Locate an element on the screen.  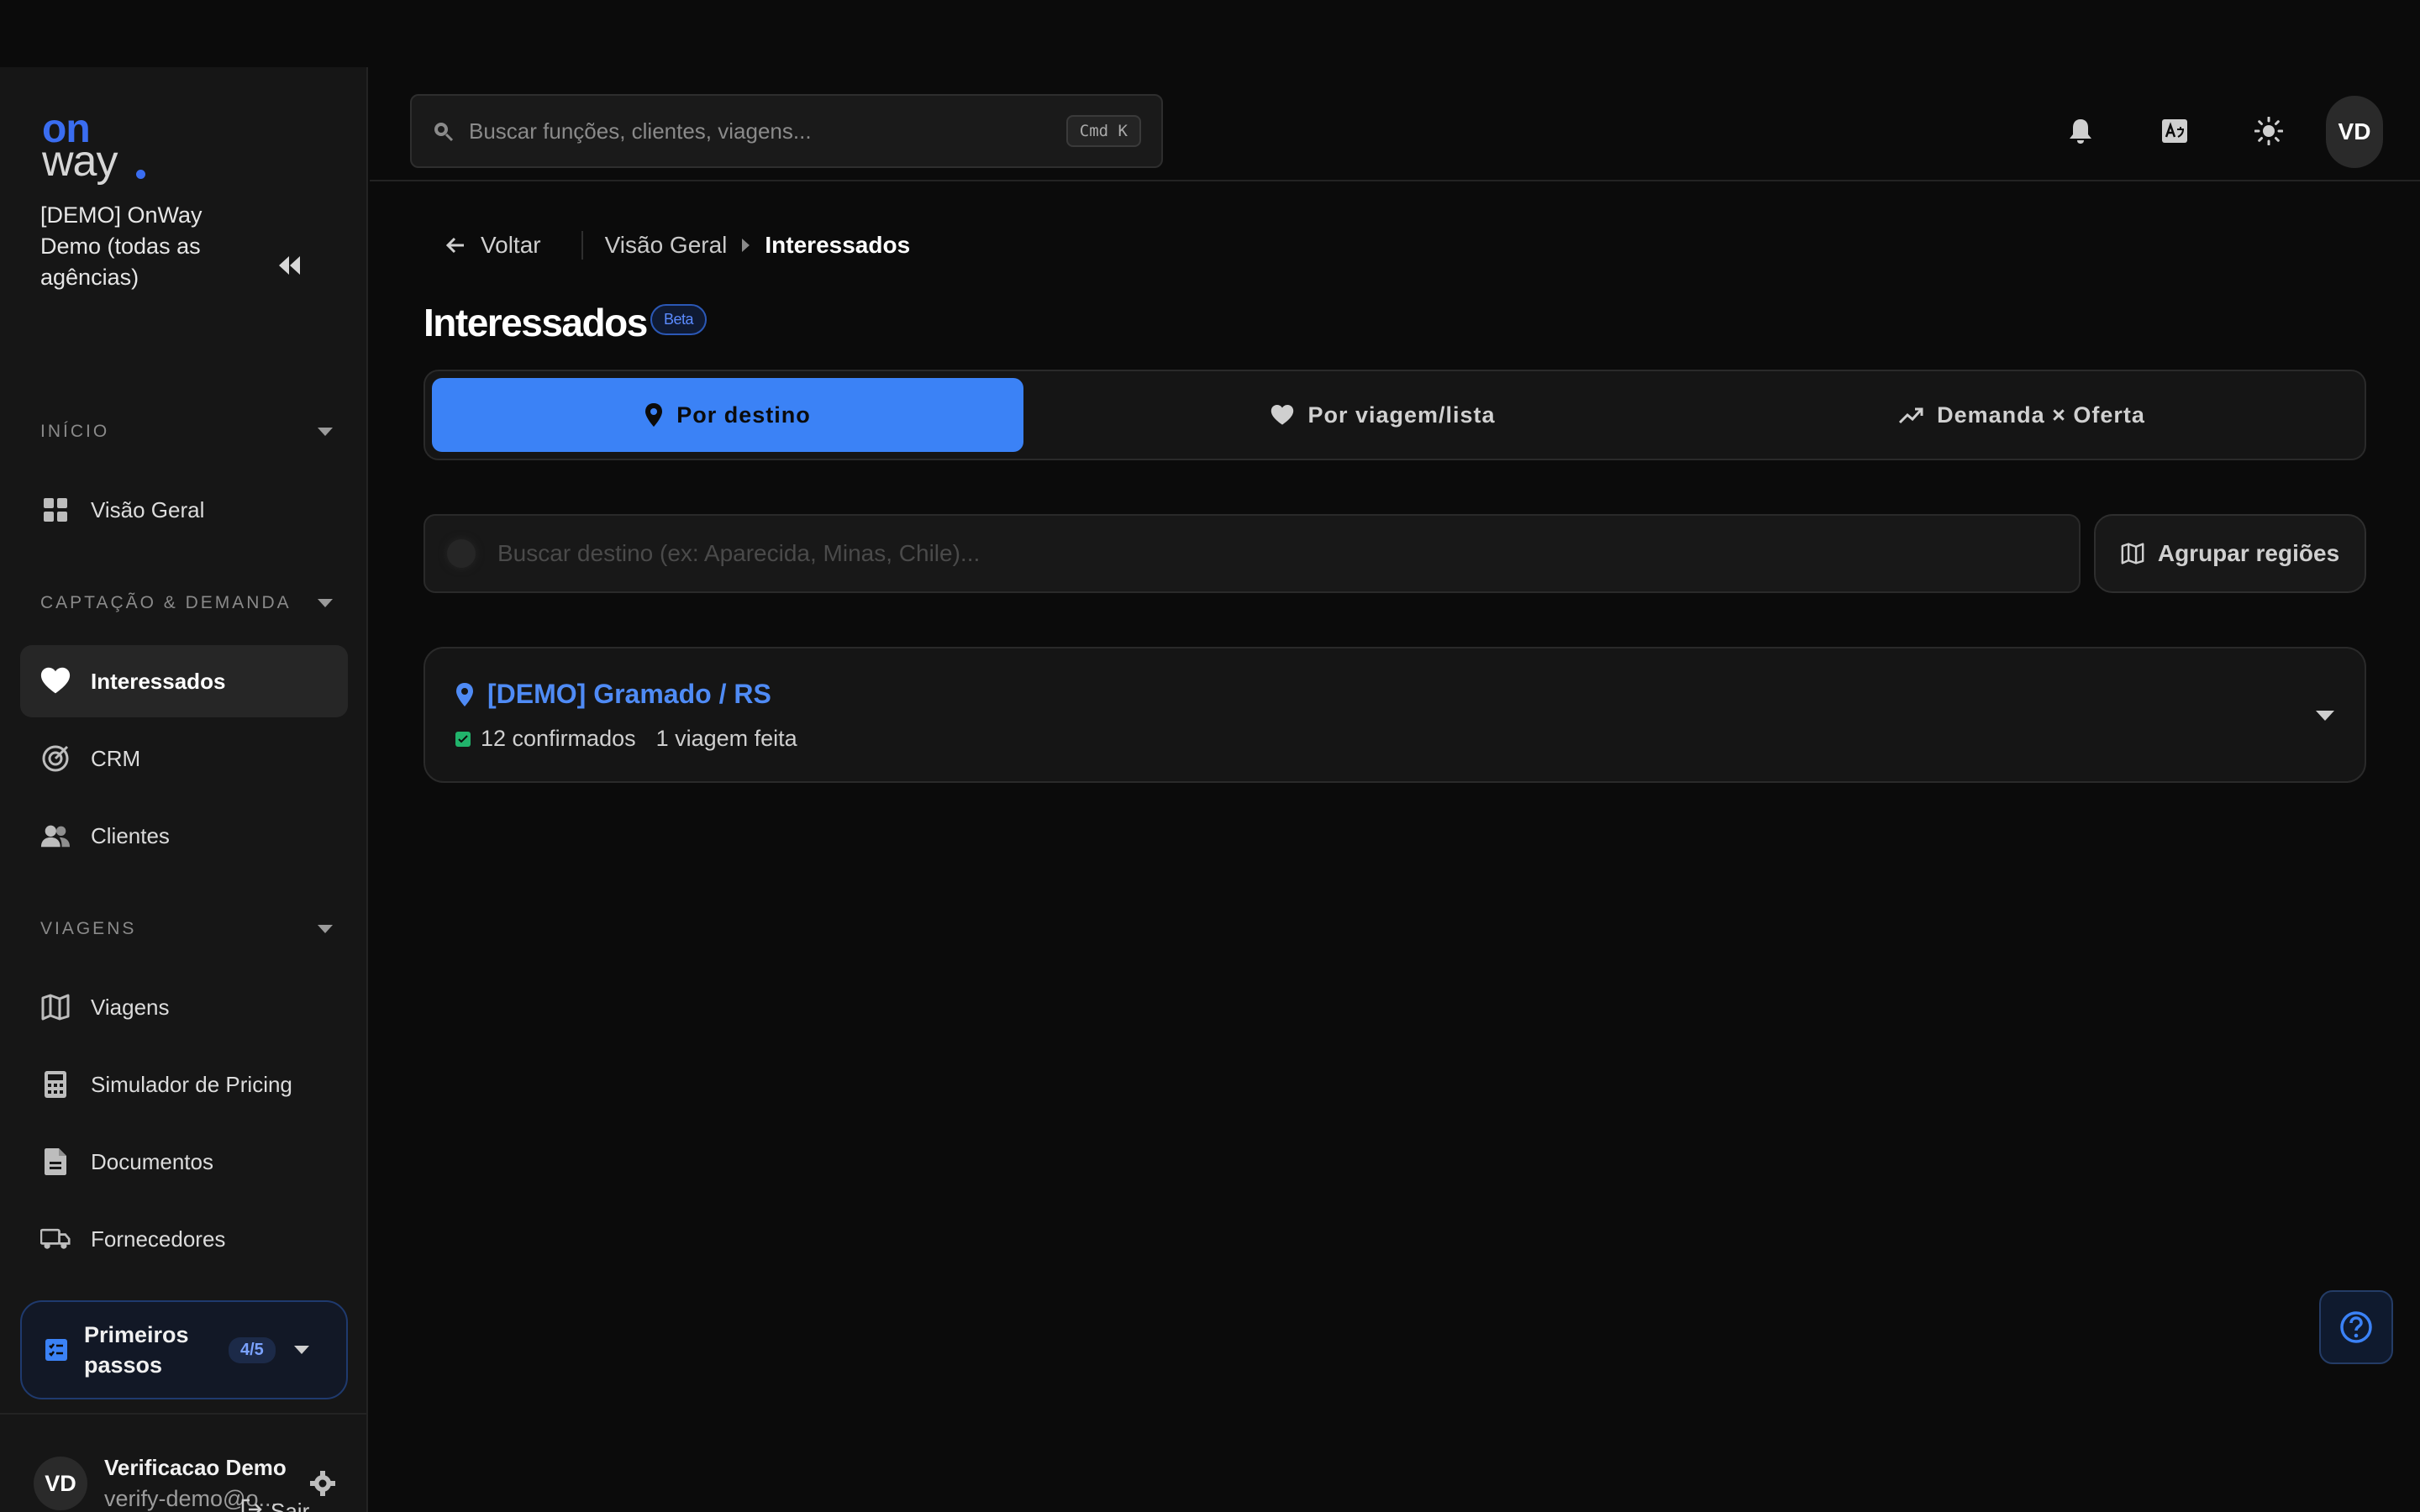
group-regions-button: Agrupar regiões is located at coordinates (2230, 553).